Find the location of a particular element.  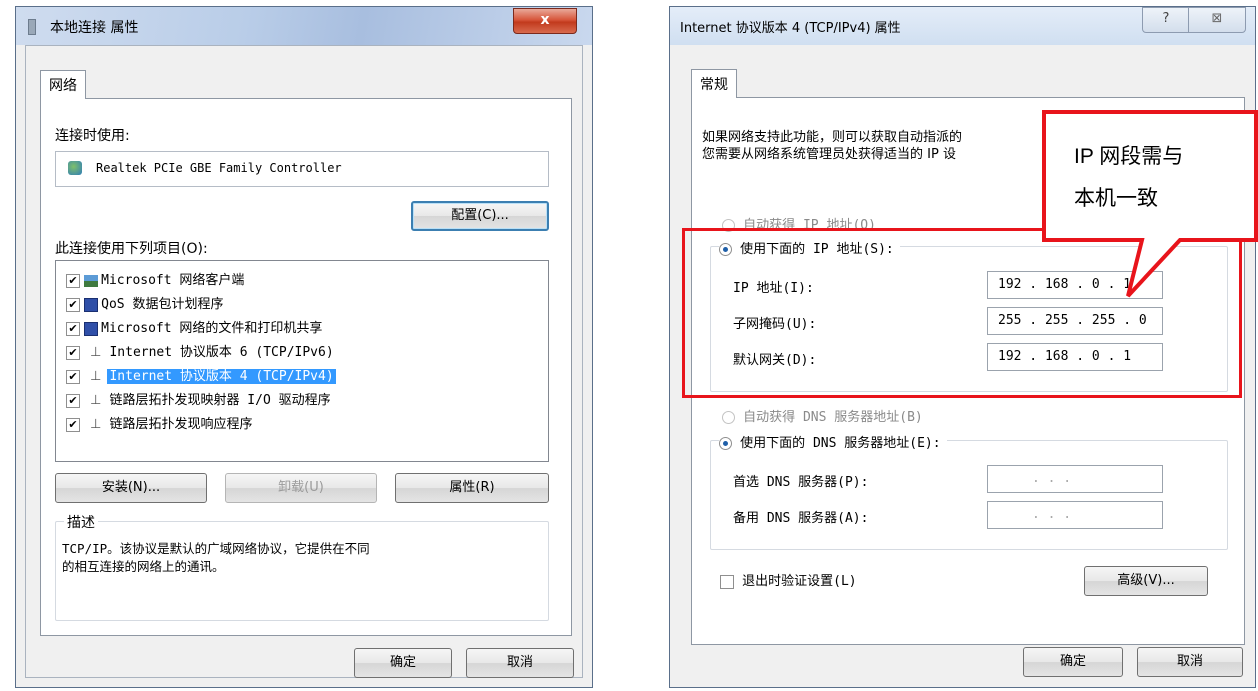

adapter-name: Realtek PCIe GBE Family Controller is located at coordinates (219, 168).